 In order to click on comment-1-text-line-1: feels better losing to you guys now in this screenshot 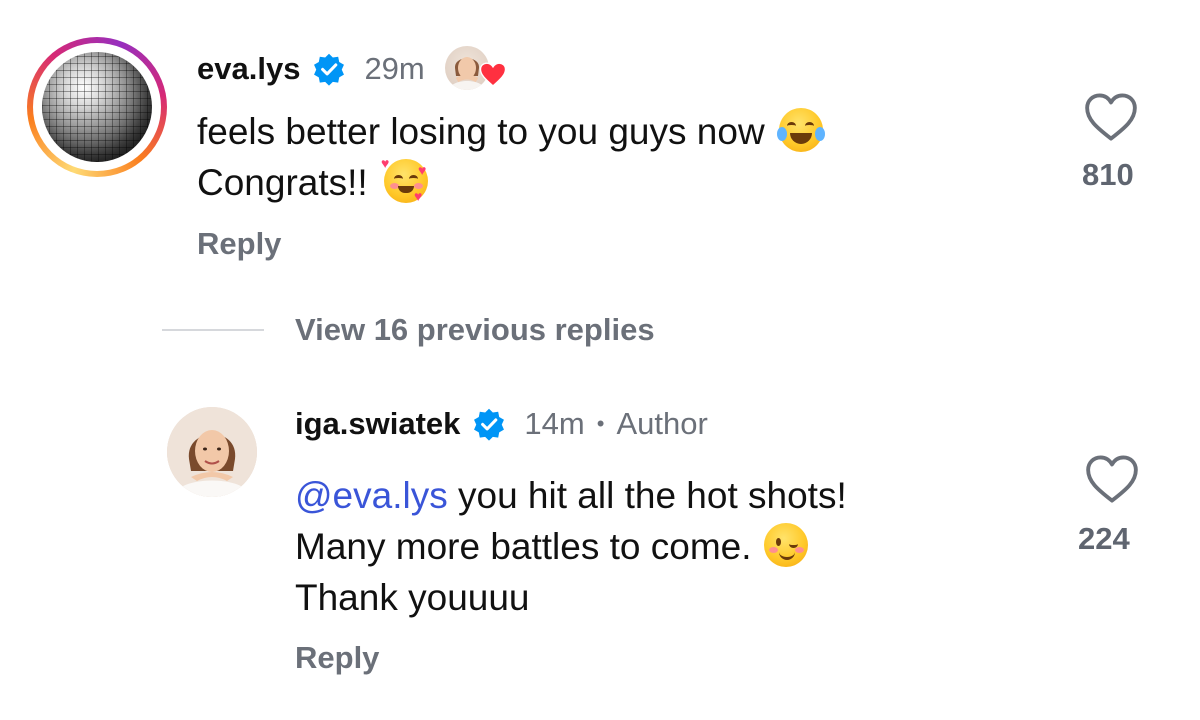, I will do `click(481, 131)`.